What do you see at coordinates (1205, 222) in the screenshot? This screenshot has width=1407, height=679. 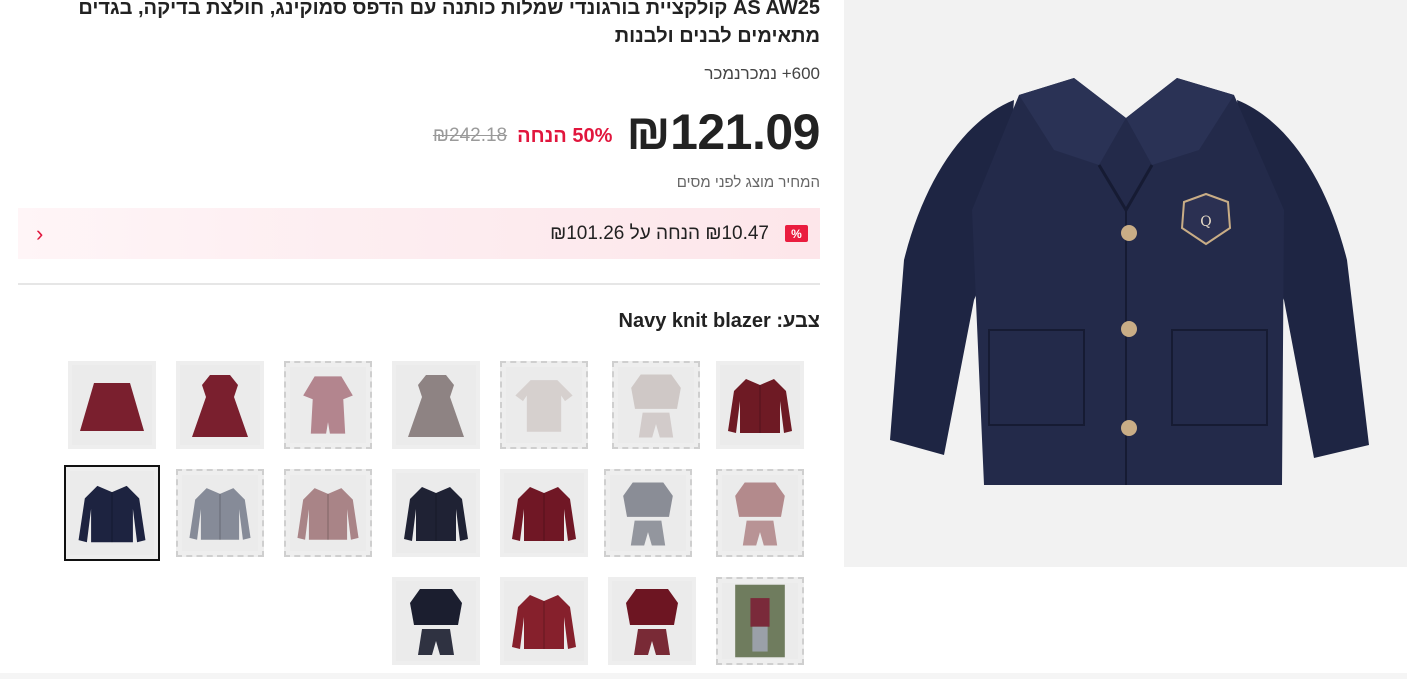 I see `svg-text: Q` at bounding box center [1205, 222].